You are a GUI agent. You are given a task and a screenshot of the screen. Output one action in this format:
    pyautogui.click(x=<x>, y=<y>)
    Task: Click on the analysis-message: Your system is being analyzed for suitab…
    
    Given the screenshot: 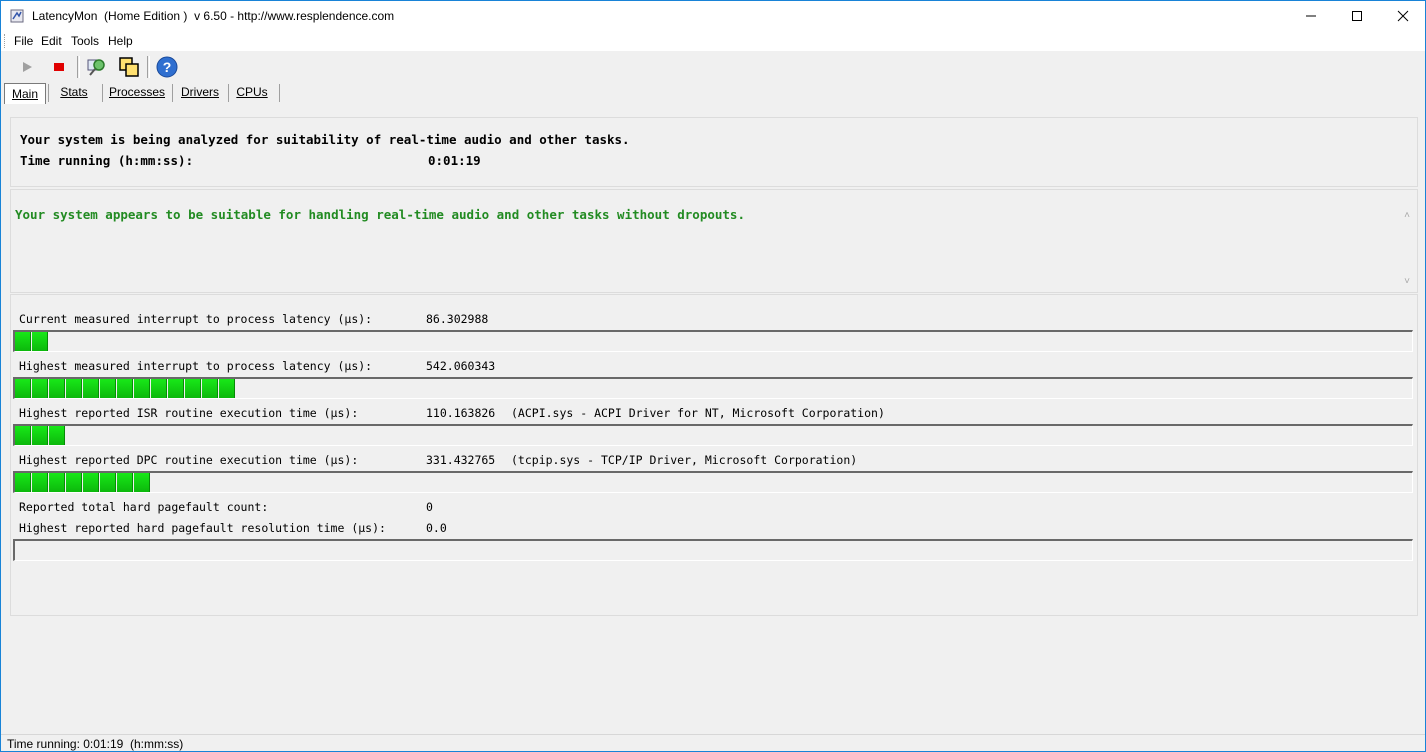 What is the action you would take?
    pyautogui.click(x=325, y=139)
    